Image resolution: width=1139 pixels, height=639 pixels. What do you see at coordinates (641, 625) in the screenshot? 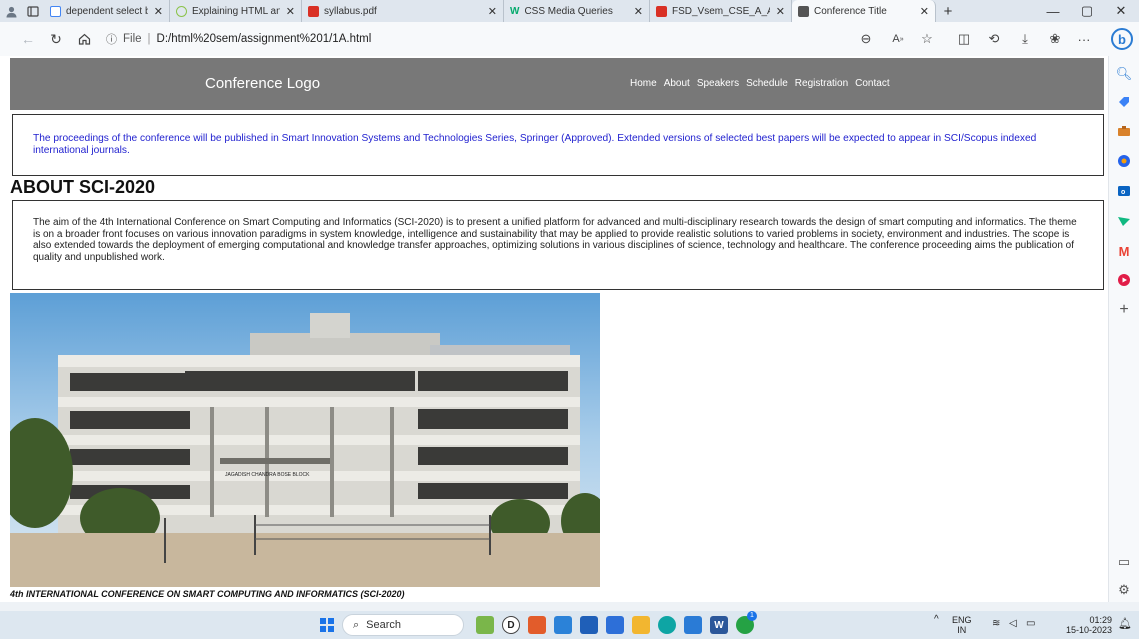
I see `taskbar-explorer-icon` at bounding box center [641, 625].